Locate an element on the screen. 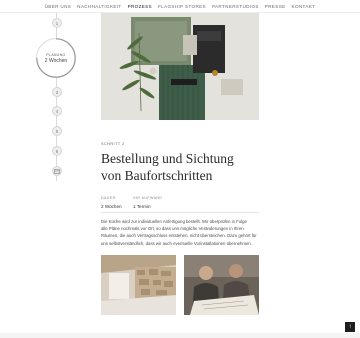 This screenshot has height=338, width=360. nav-item-ueber-uns: ÜBER UNS is located at coordinates (58, 6).